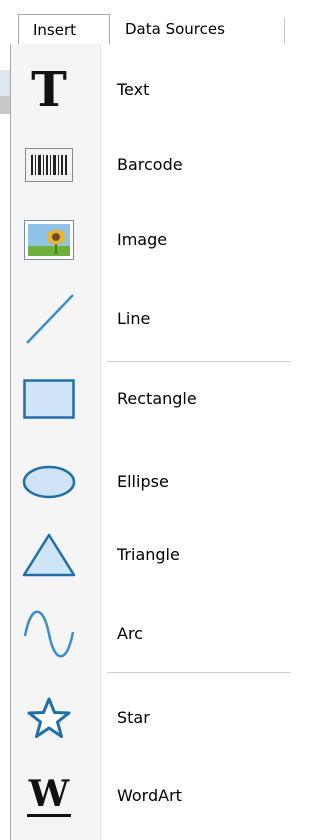 The image size is (320, 840). I want to click on ellipse-icon, so click(49, 482).